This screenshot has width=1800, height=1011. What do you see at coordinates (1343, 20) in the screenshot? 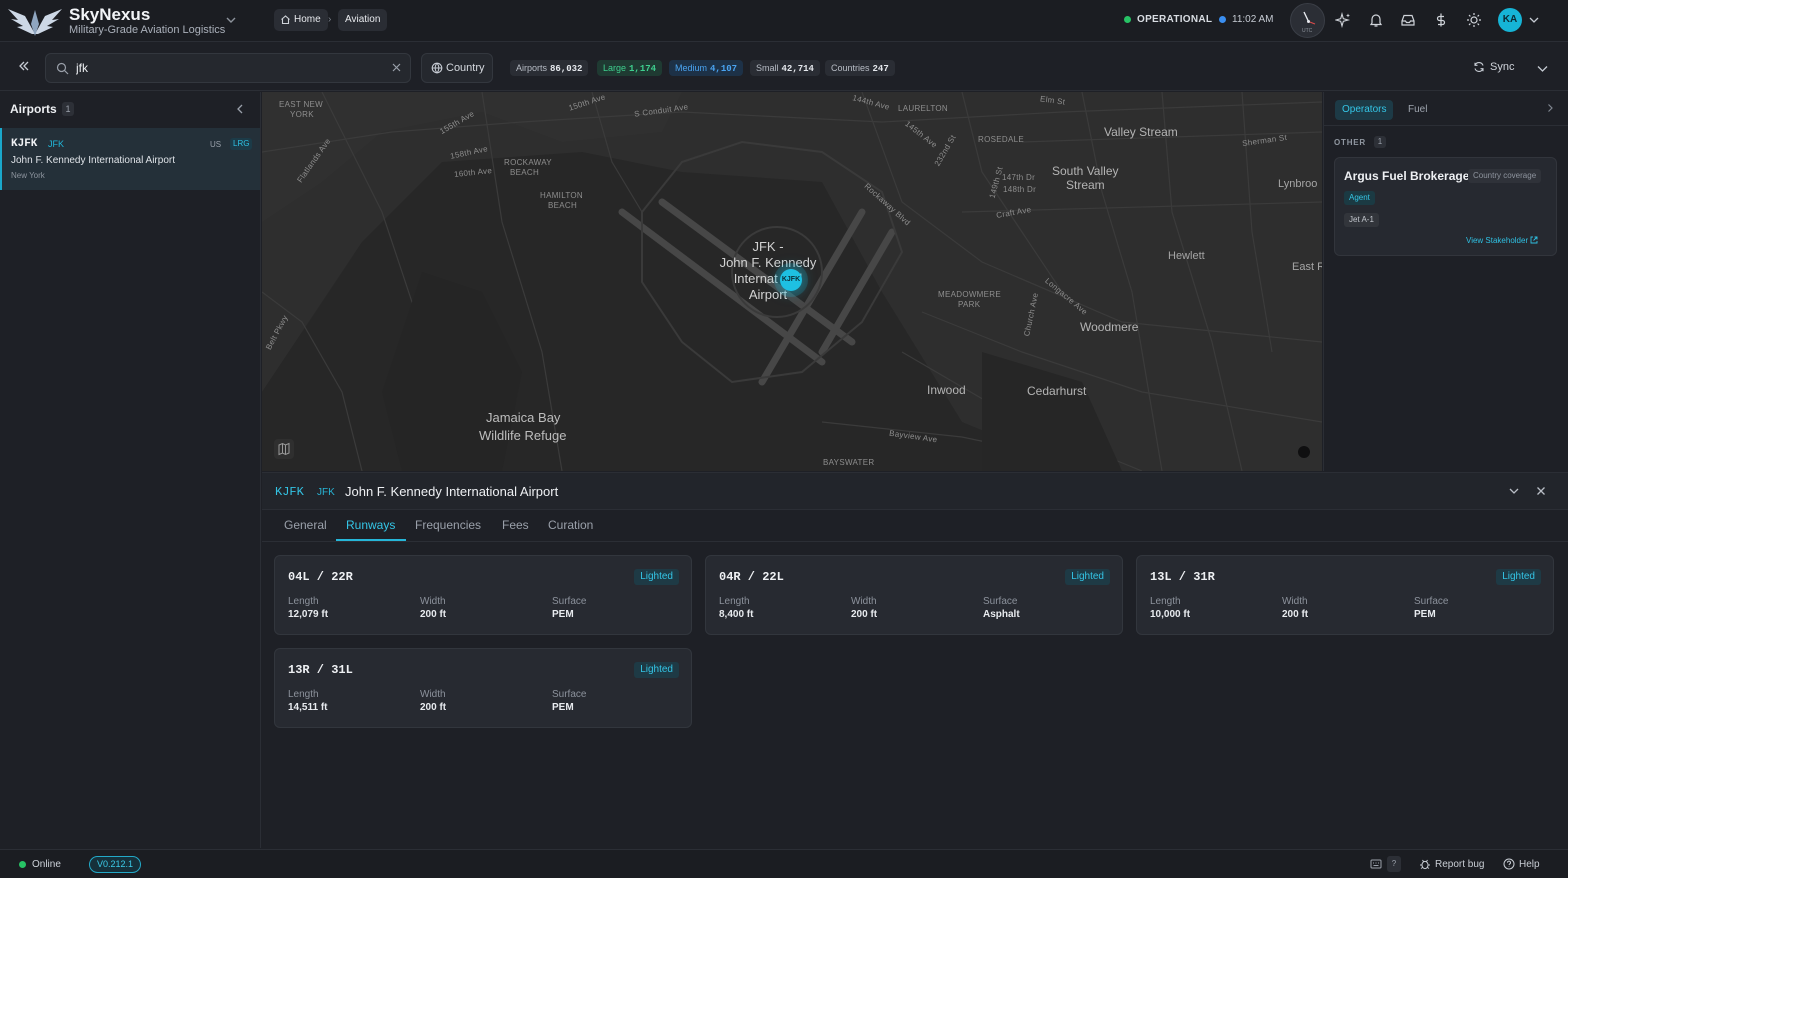
I see `sparkles-icon` at bounding box center [1343, 20].